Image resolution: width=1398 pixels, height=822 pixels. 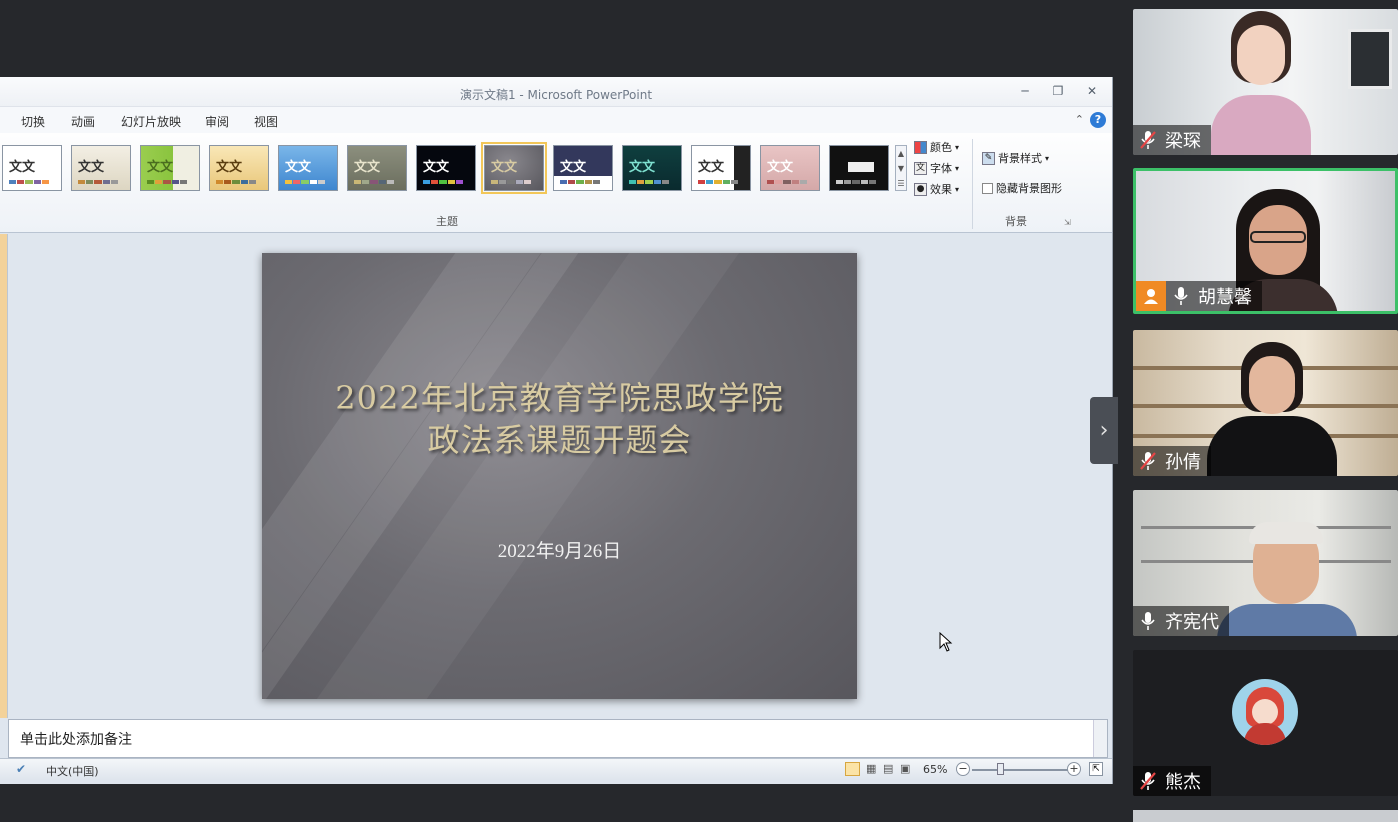 What do you see at coordinates (721, 168) in the screenshot?
I see `theme-11: 文文` at bounding box center [721, 168].